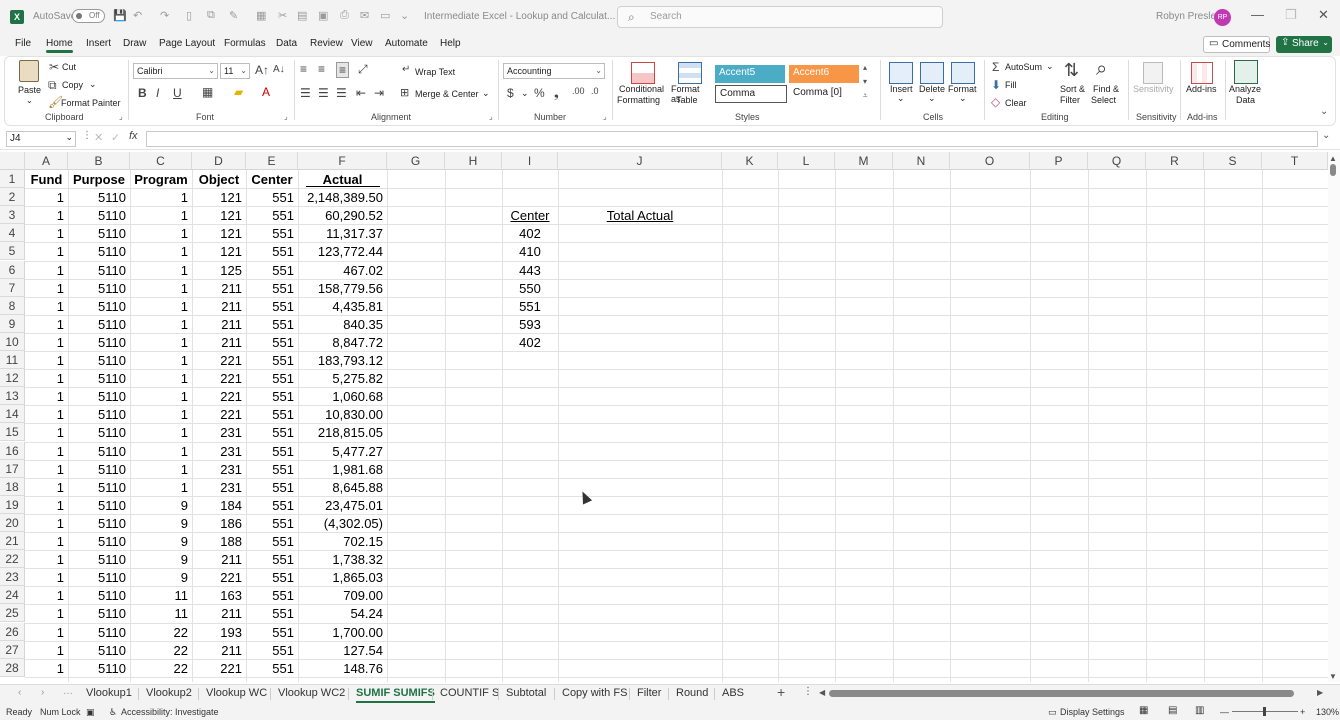 The height and width of the screenshot is (720, 1340). What do you see at coordinates (491, 116) in the screenshot?
I see `dialog-launcher-icon: ⌟` at bounding box center [491, 116].